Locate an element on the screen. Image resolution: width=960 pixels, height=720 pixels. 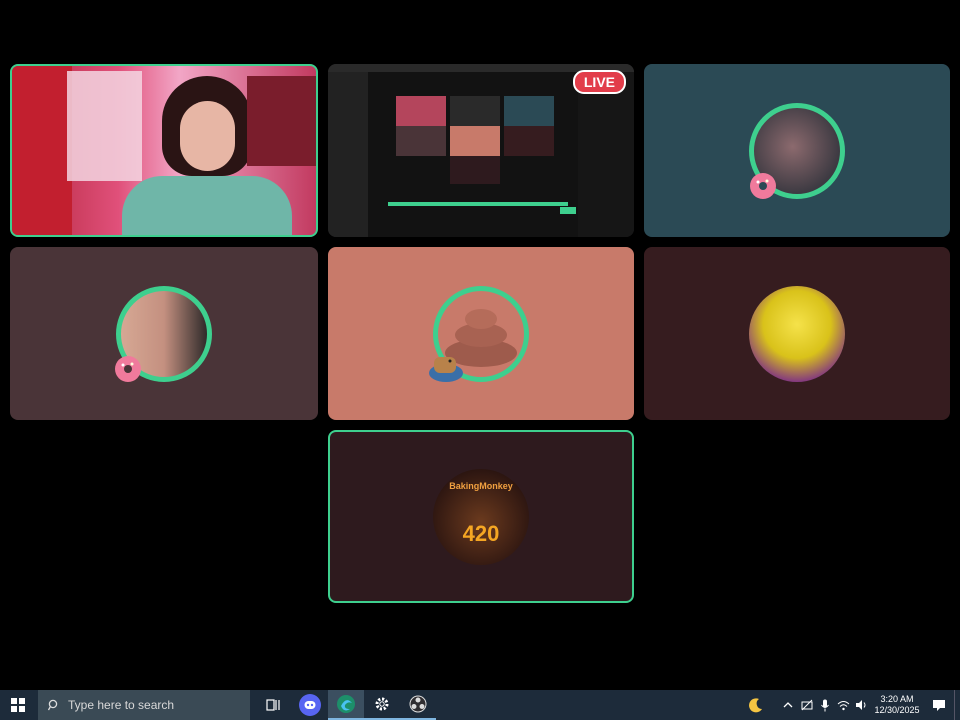
notifications-button is located at coordinates (939, 705).